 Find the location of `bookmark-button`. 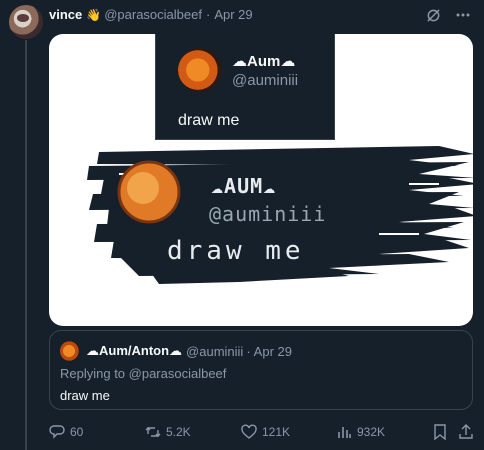

bookmark-button is located at coordinates (440, 432).